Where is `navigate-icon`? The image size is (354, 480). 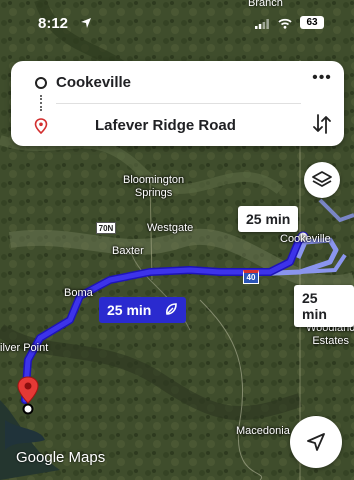
navigate-icon is located at coordinates (316, 442).